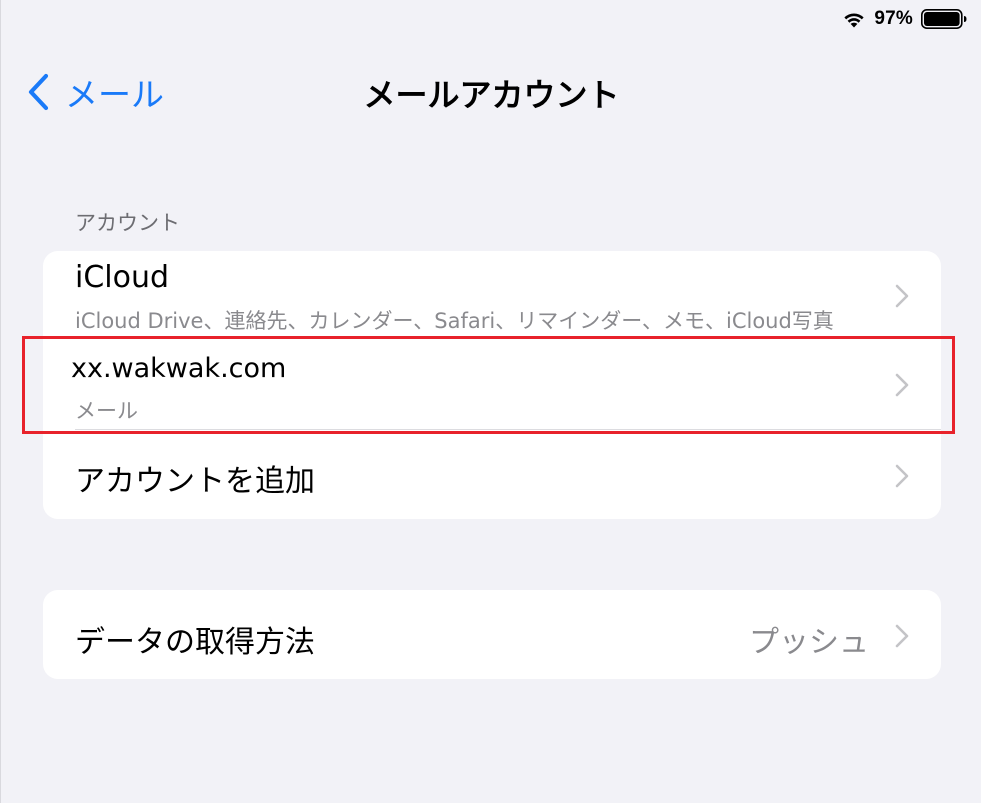  Describe the element at coordinates (809, 642) in the screenshot. I see `fetch-new-data-value: プッシュ` at that location.